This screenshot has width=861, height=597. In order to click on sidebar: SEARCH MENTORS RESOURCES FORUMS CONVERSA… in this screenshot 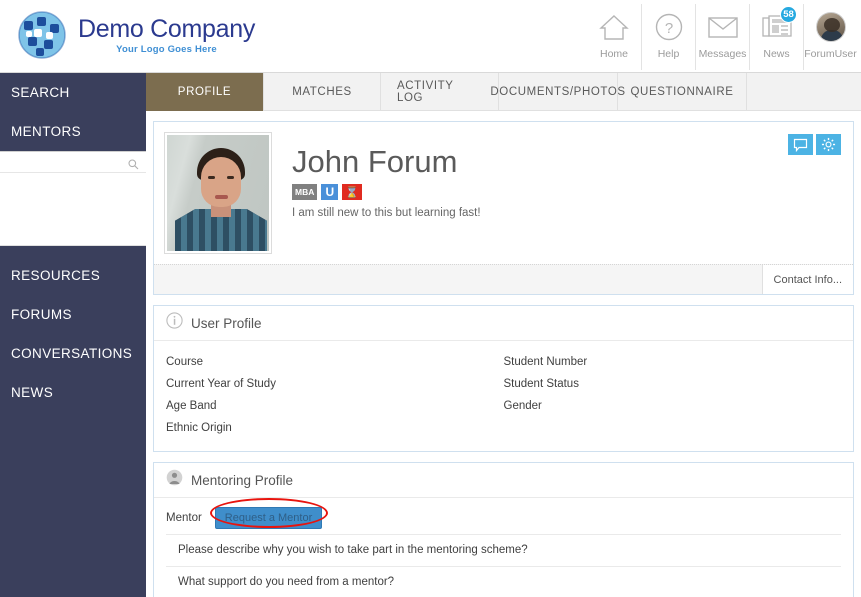, I will do `click(73, 335)`.